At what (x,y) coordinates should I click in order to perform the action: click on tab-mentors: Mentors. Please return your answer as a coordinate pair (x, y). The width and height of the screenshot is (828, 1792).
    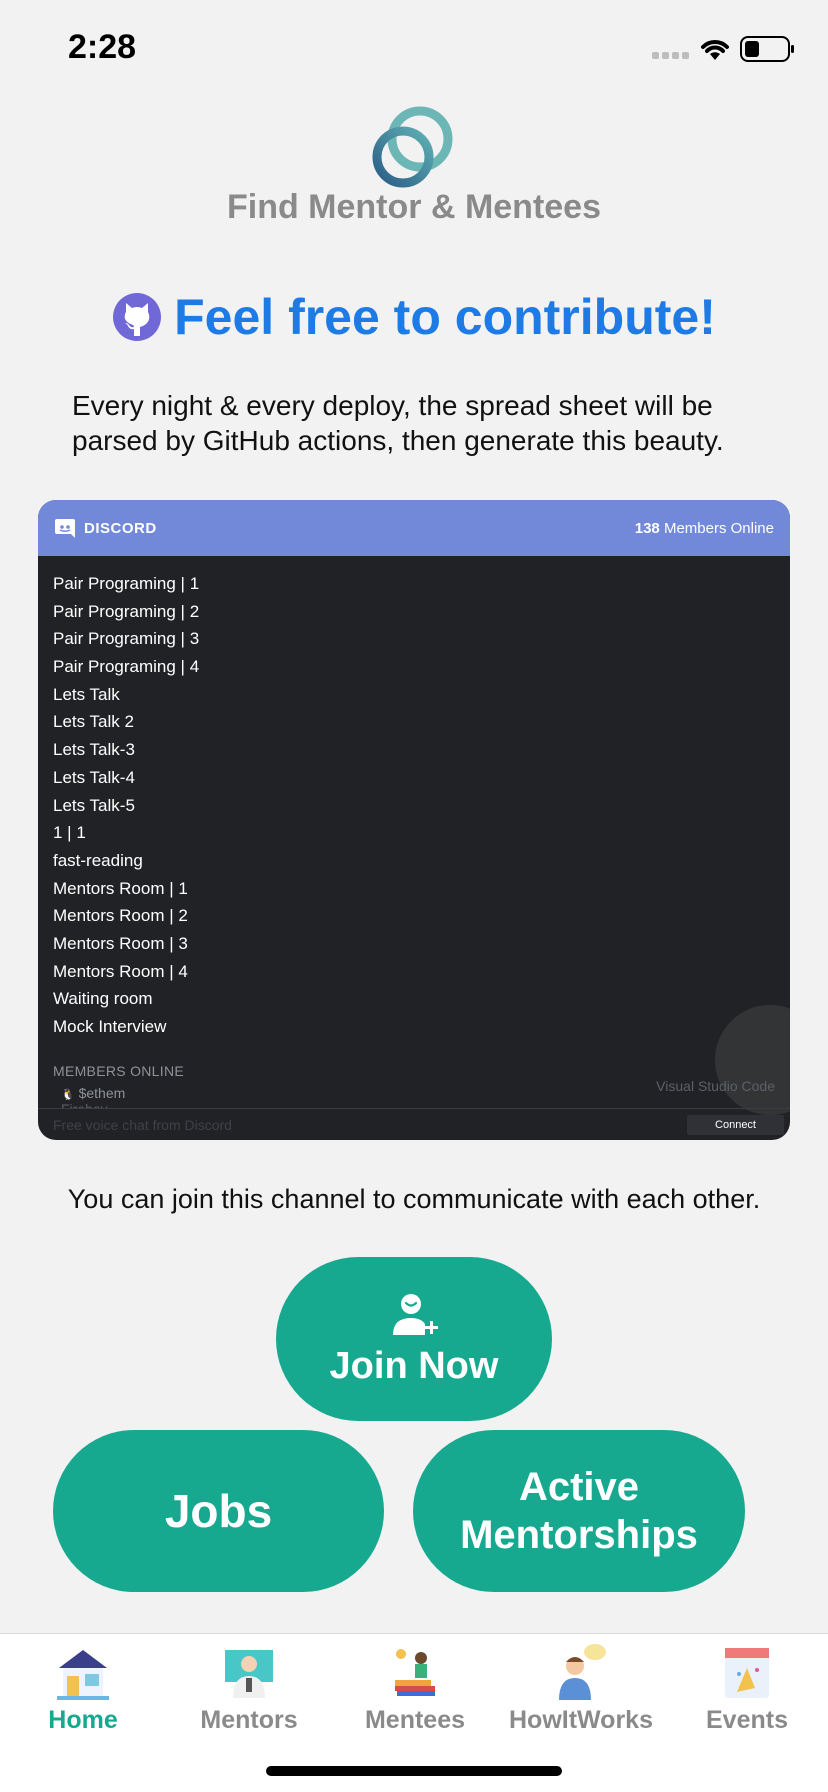
    Looking at the image, I should click on (249, 1689).